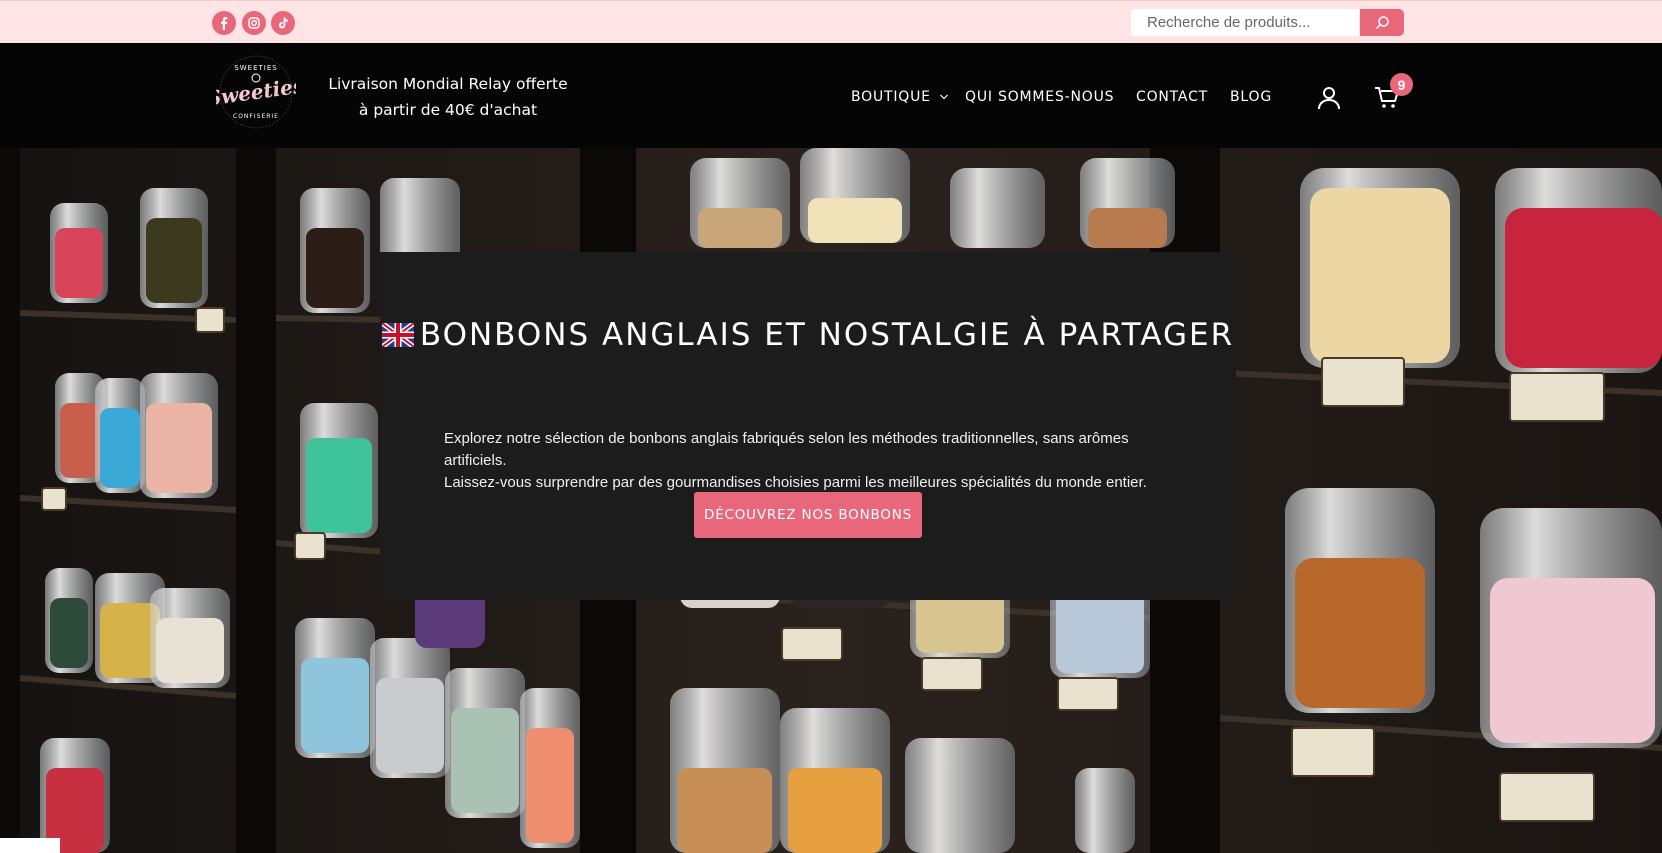 The image size is (1662, 853). What do you see at coordinates (254, 23) in the screenshot?
I see `instagram-icon` at bounding box center [254, 23].